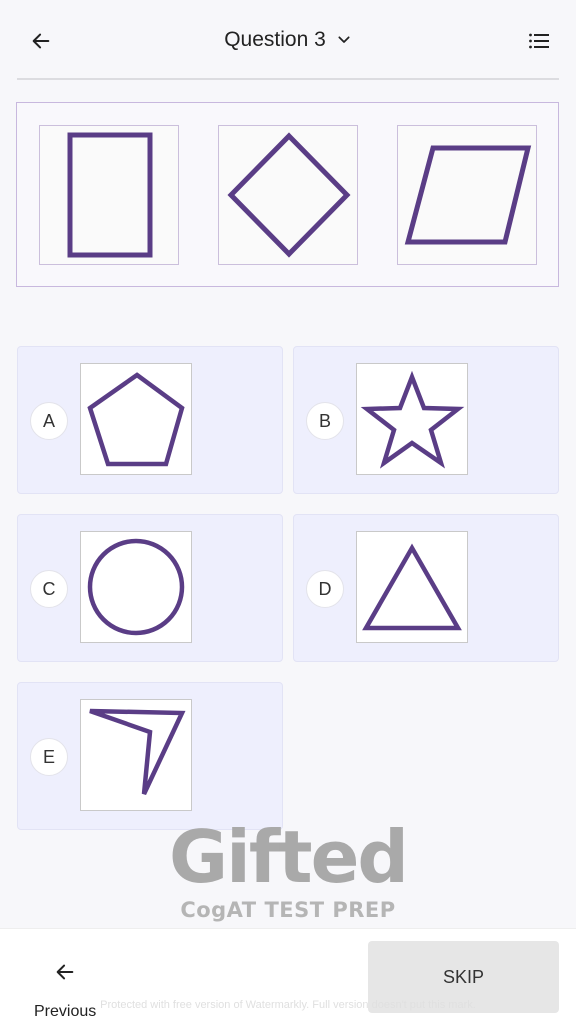 The image size is (576, 1024). What do you see at coordinates (49, 589) in the screenshot?
I see `option-letter: C` at bounding box center [49, 589].